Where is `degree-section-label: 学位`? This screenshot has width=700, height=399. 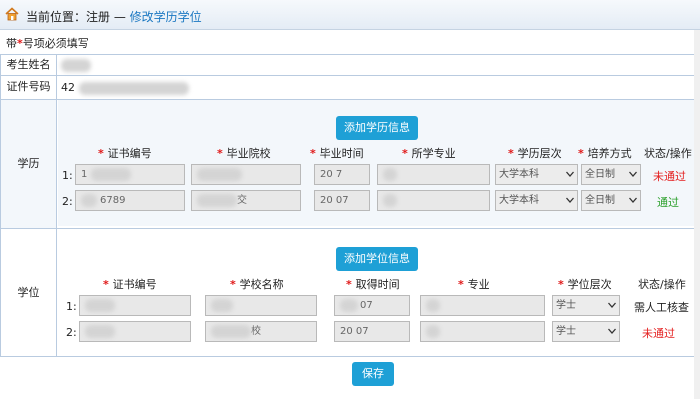 degree-section-label: 学位 is located at coordinates (29, 293).